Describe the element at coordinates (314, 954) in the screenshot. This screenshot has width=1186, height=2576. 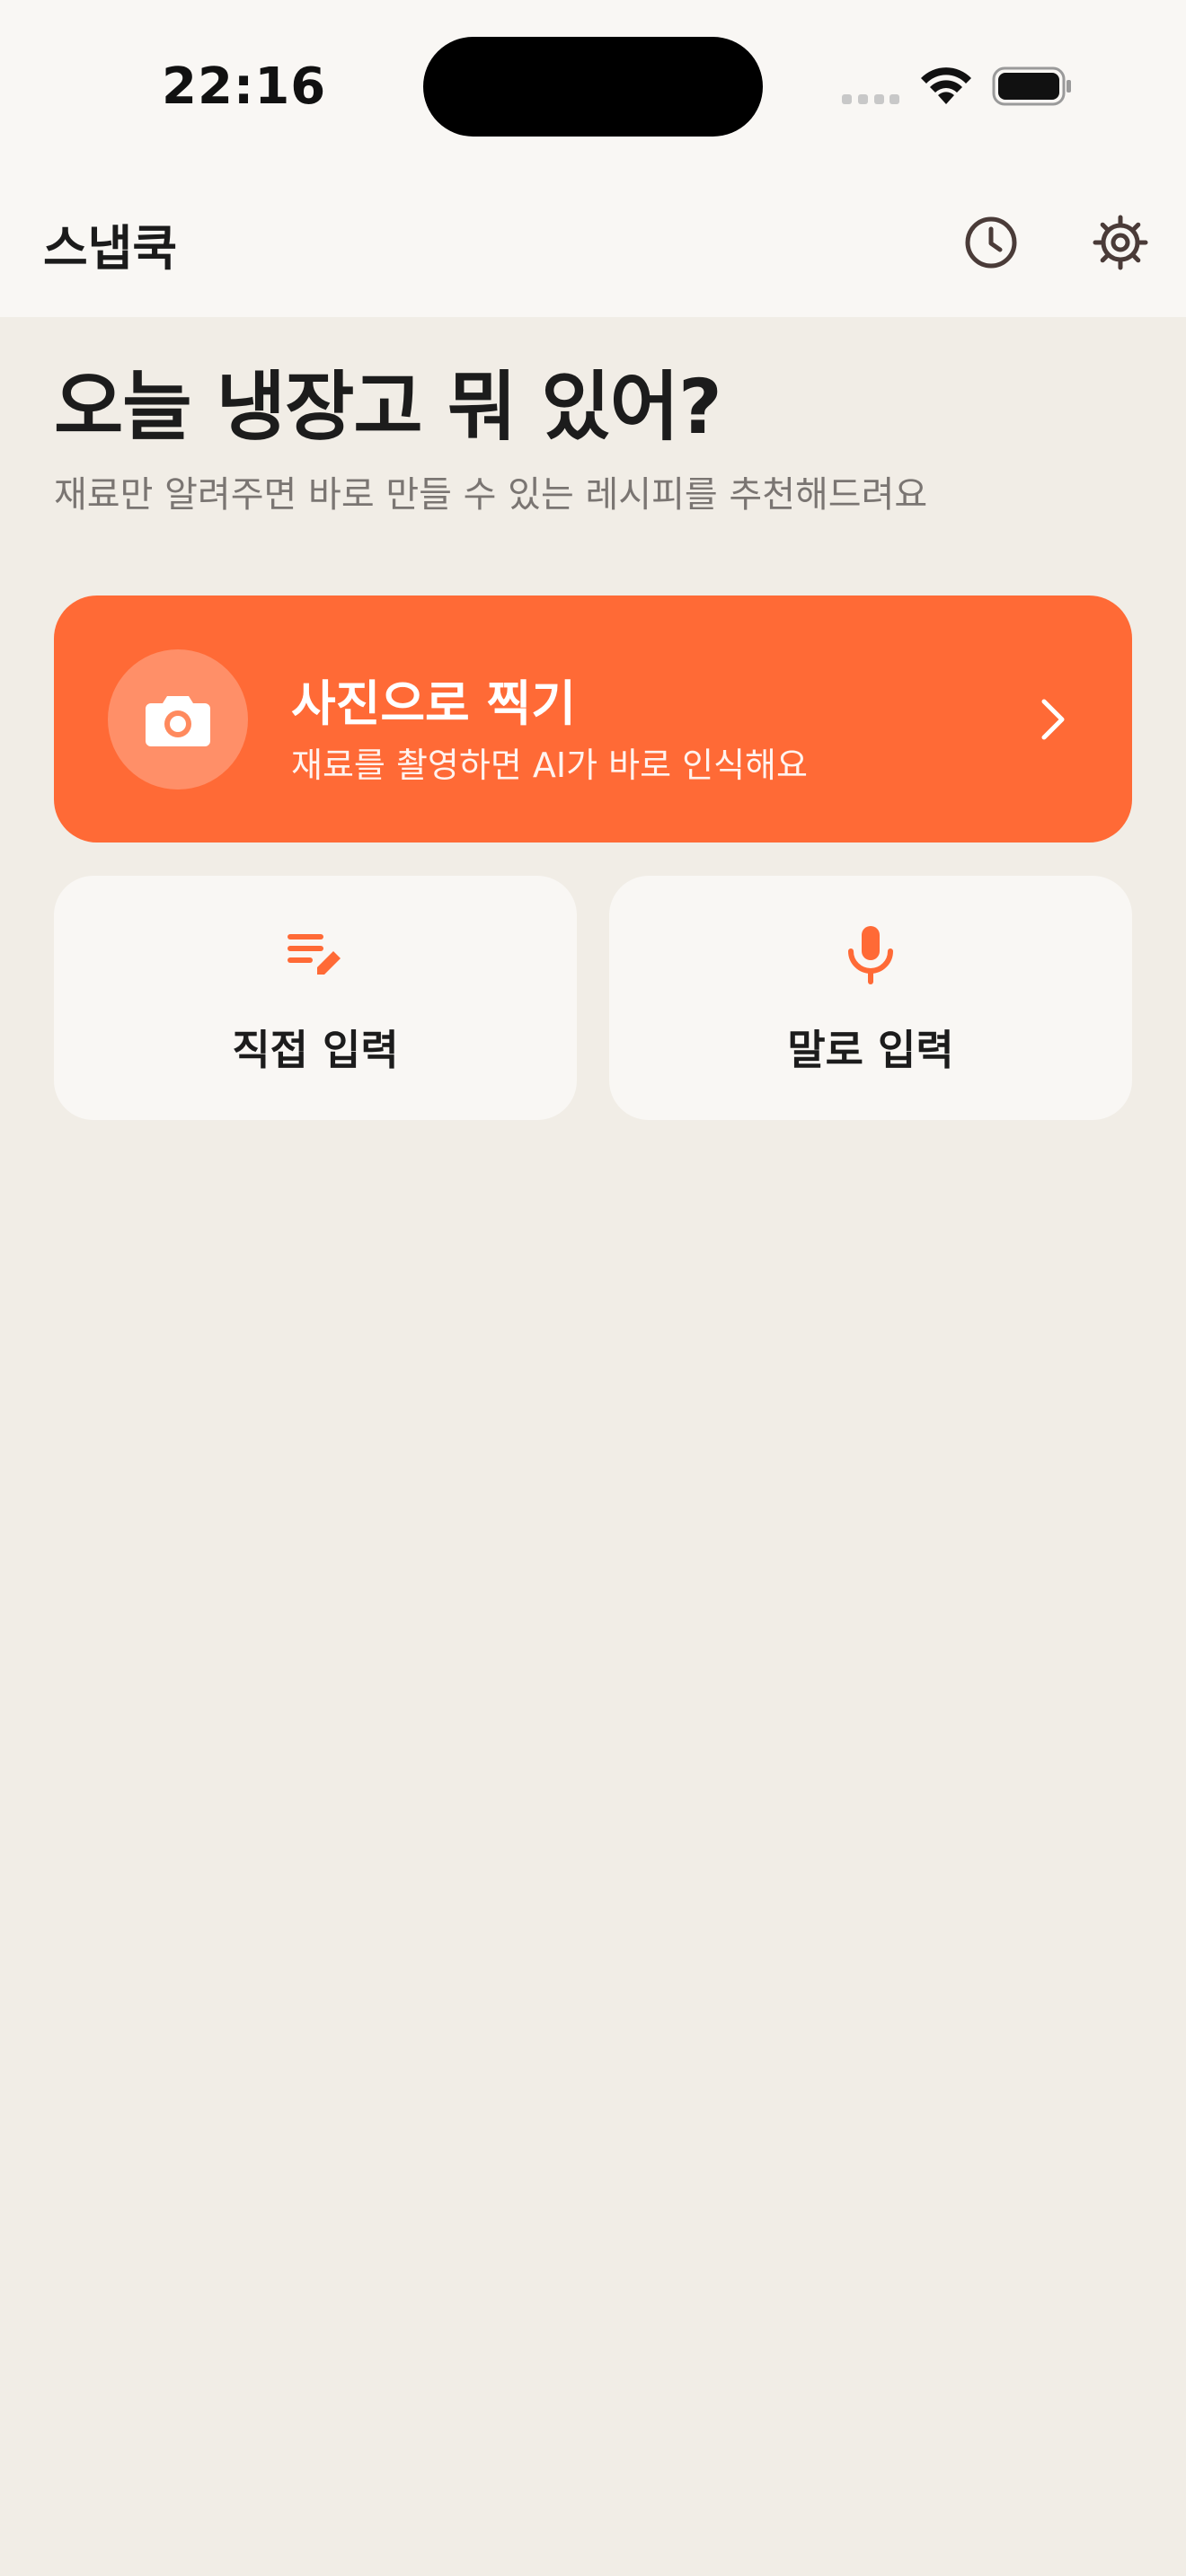
I see `edit-list-icon` at that location.